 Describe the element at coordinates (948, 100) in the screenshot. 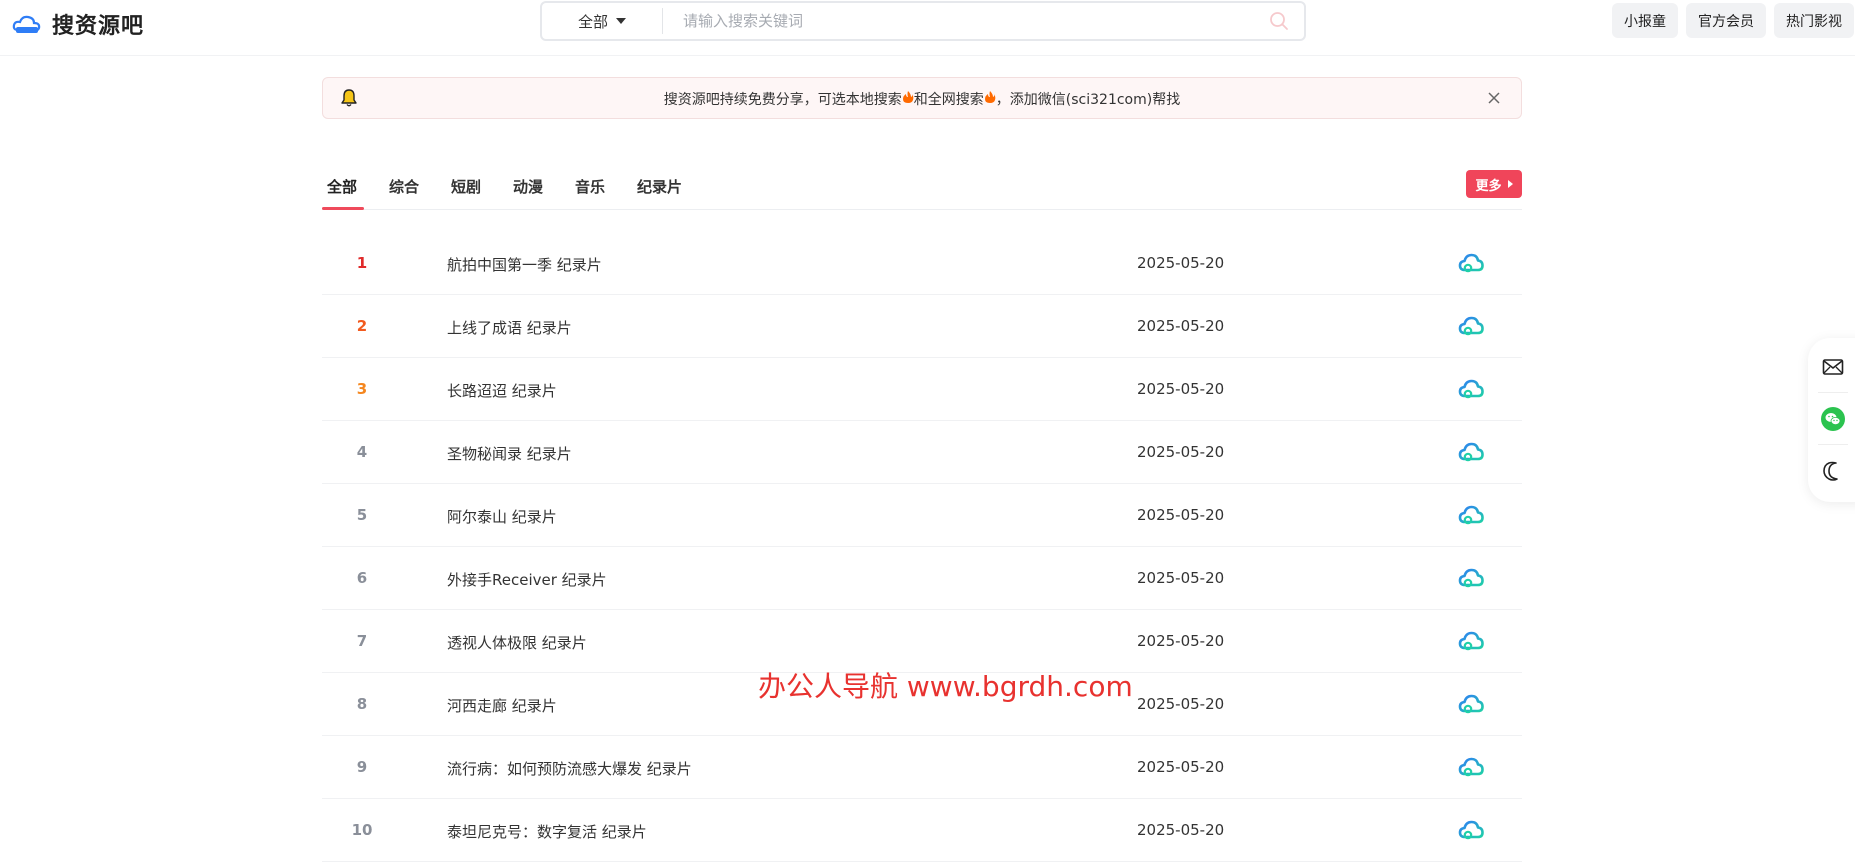

I see `notice-text-part2: 和全网搜索` at that location.